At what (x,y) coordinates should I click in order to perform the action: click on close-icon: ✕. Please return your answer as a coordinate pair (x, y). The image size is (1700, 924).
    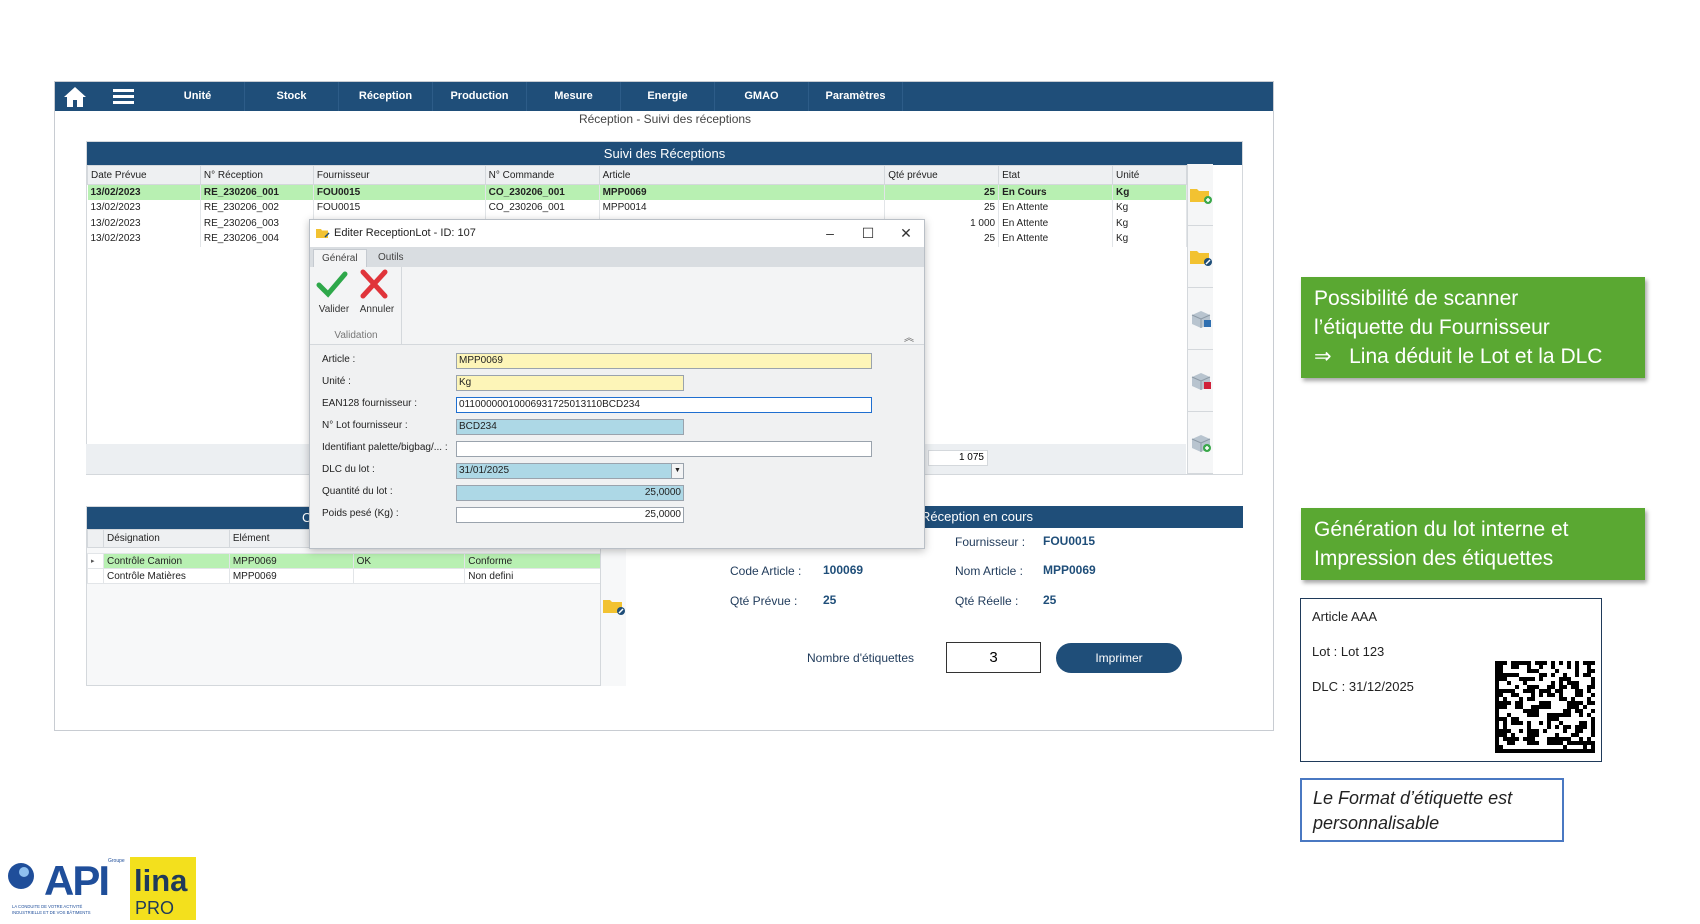
    Looking at the image, I should click on (906, 233).